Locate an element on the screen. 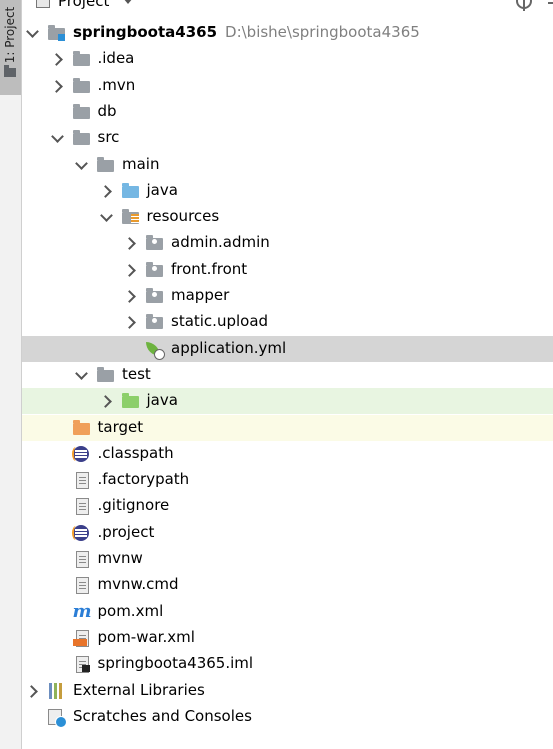 The height and width of the screenshot is (749, 553). tree-item-label-wrap: mvnw is located at coordinates (120, 558).